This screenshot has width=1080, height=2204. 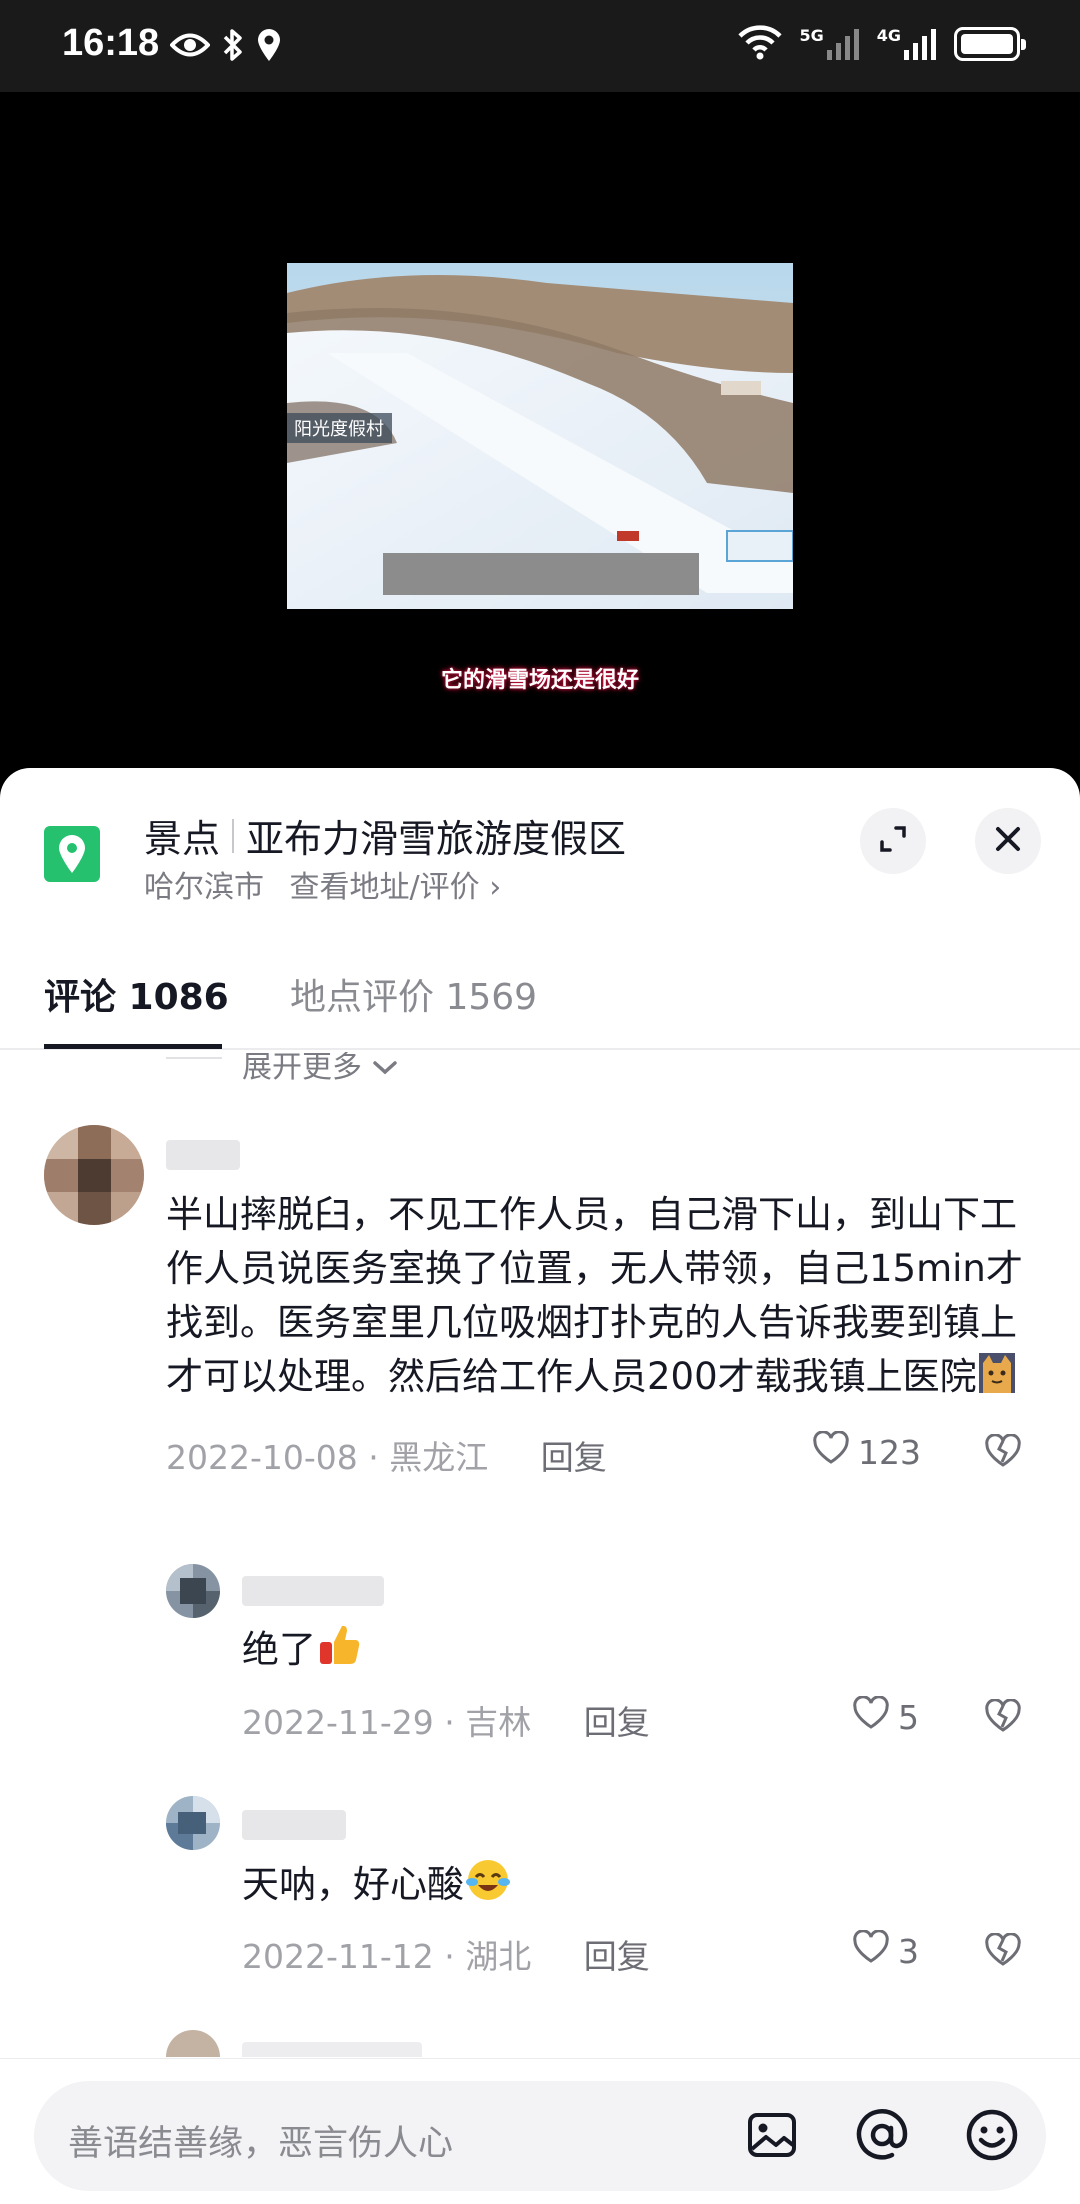 What do you see at coordinates (396, 887) in the screenshot?
I see `view-address-link: 查看地址/评价 ›` at bounding box center [396, 887].